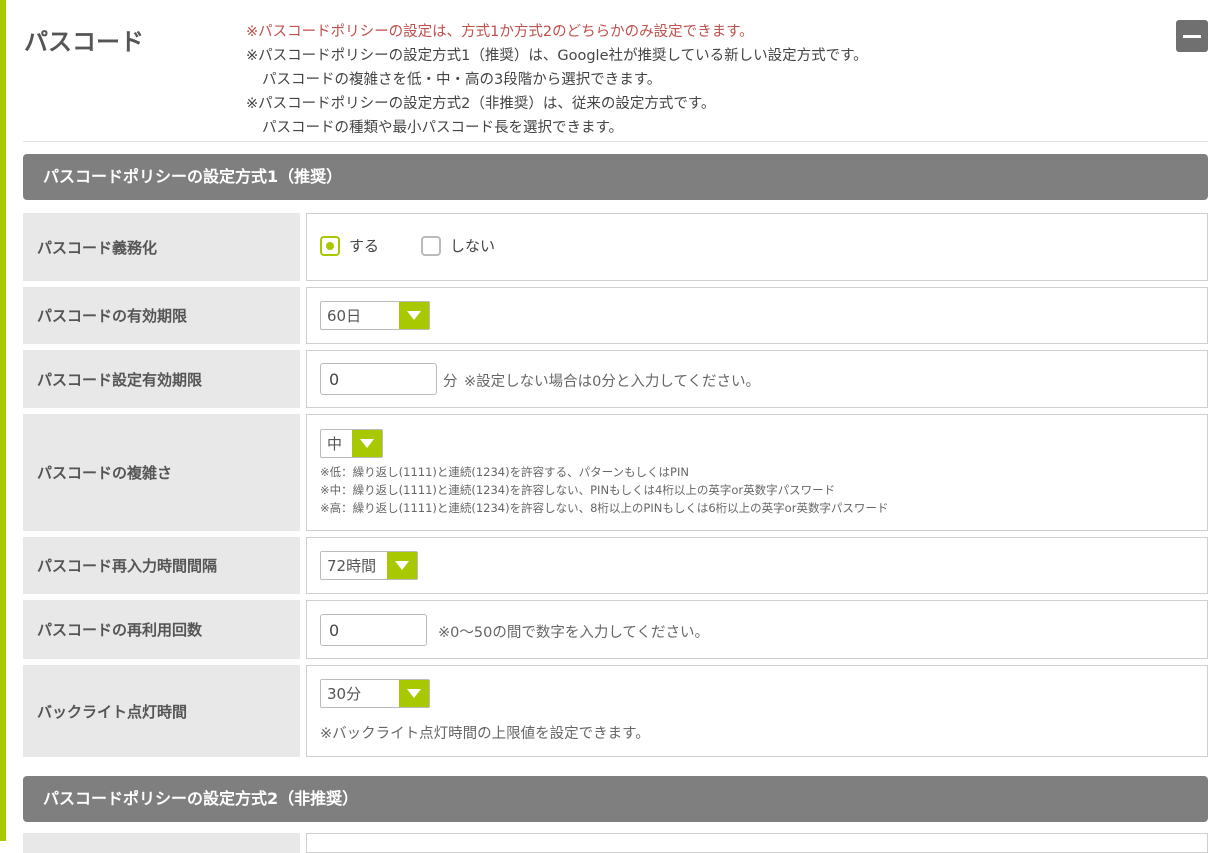 The image size is (1232, 853). I want to click on row-value: 分 ※設定しない場合は0分と入力してください。, so click(757, 379).